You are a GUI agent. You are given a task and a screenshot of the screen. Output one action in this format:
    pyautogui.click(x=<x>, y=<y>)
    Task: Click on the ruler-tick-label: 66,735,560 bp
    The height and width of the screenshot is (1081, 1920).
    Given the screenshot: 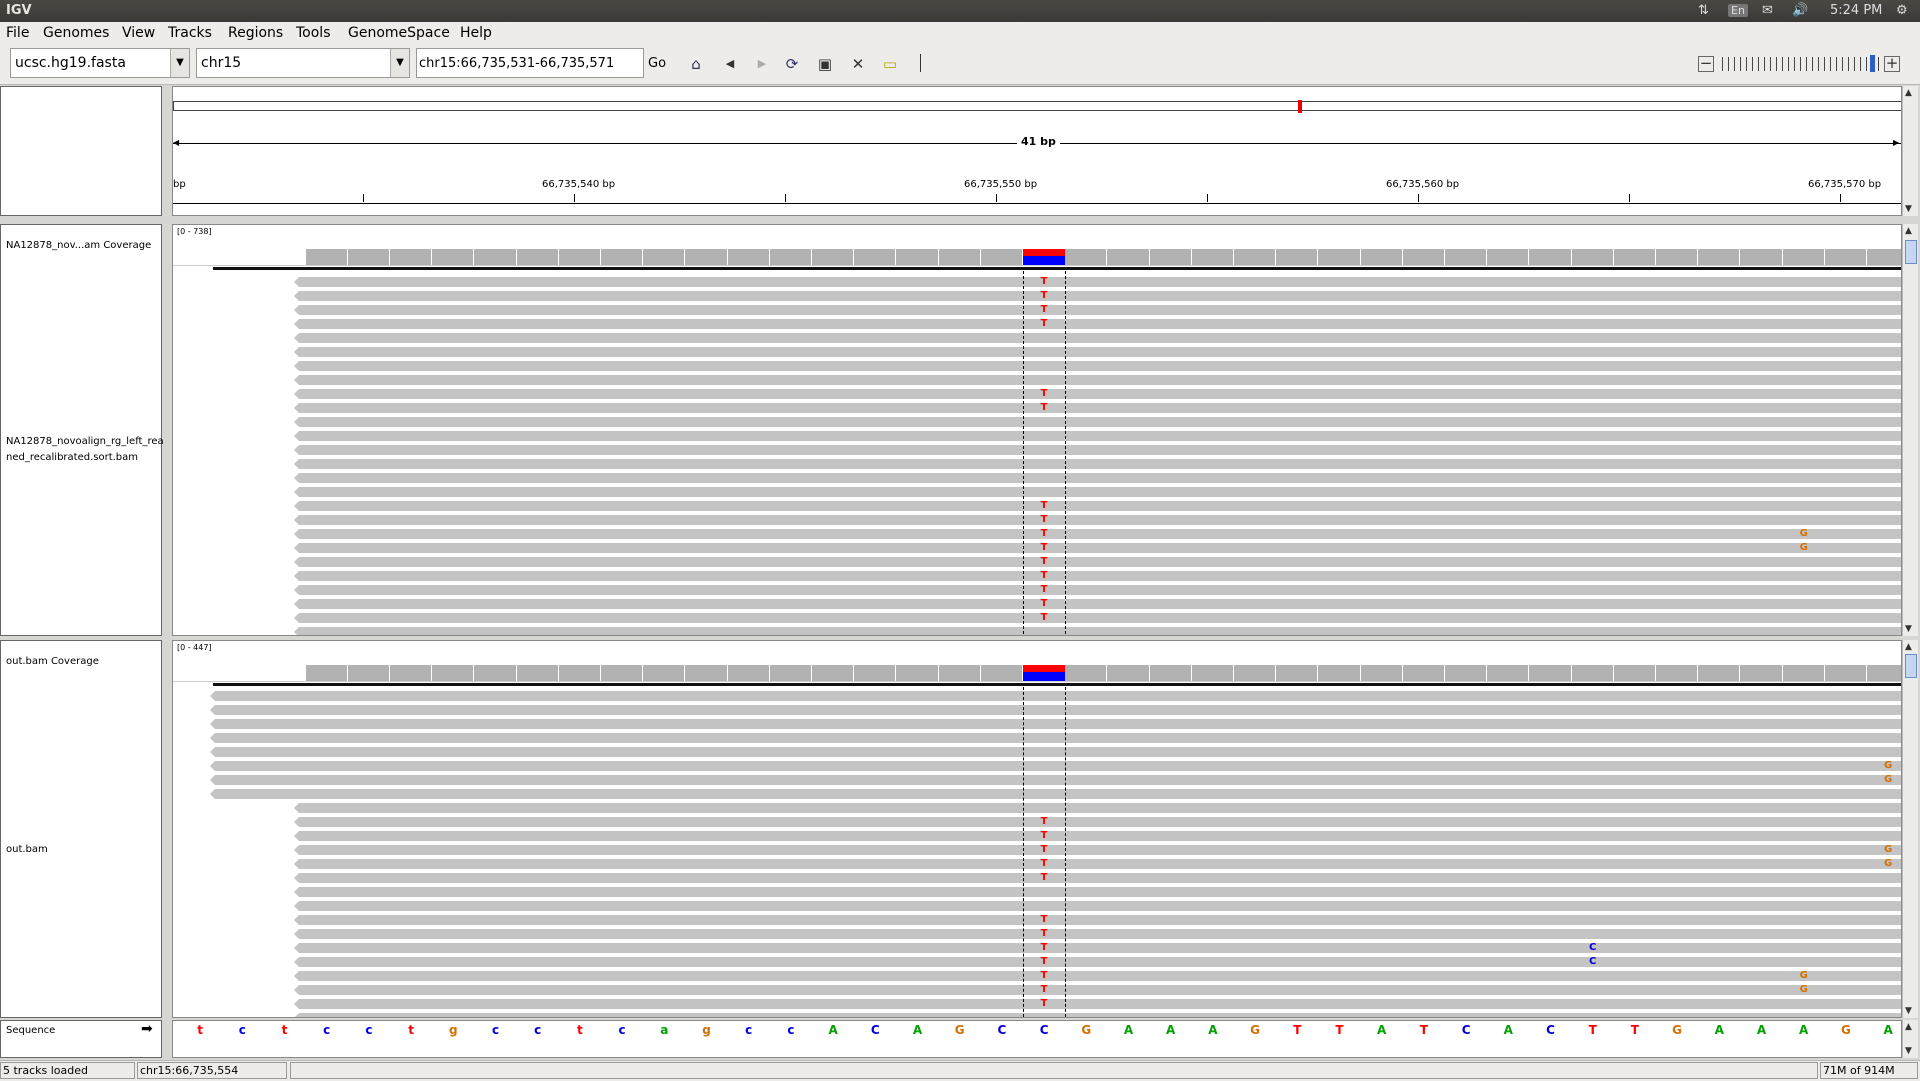 What is the action you would take?
    pyautogui.click(x=1423, y=184)
    